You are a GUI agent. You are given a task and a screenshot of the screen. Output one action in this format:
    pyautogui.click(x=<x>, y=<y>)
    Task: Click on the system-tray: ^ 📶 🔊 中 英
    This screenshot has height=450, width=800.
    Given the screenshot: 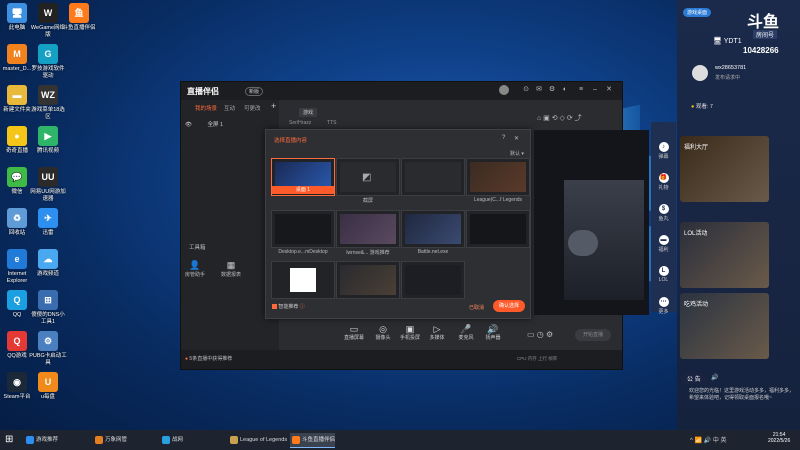 What is the action you would take?
    pyautogui.click(x=708, y=439)
    